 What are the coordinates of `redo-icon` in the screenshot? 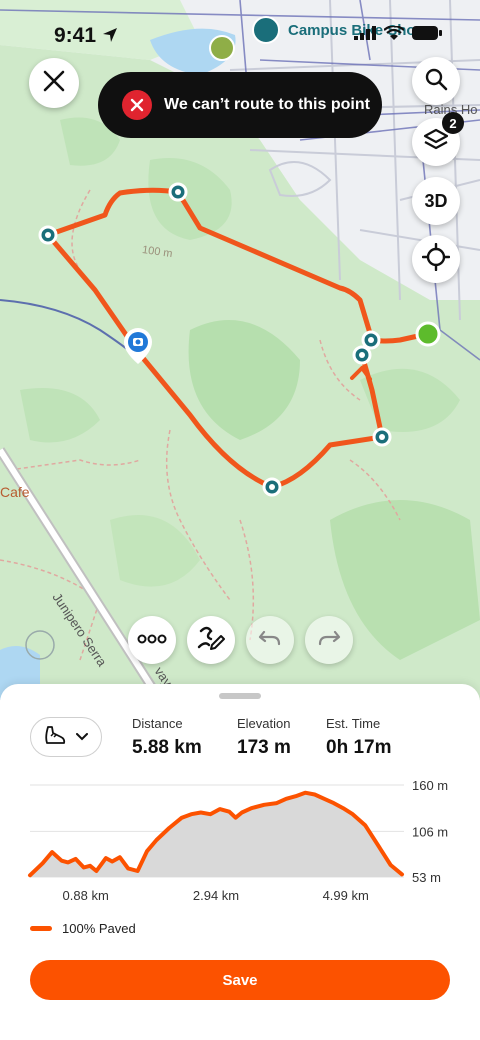 It's located at (329, 640).